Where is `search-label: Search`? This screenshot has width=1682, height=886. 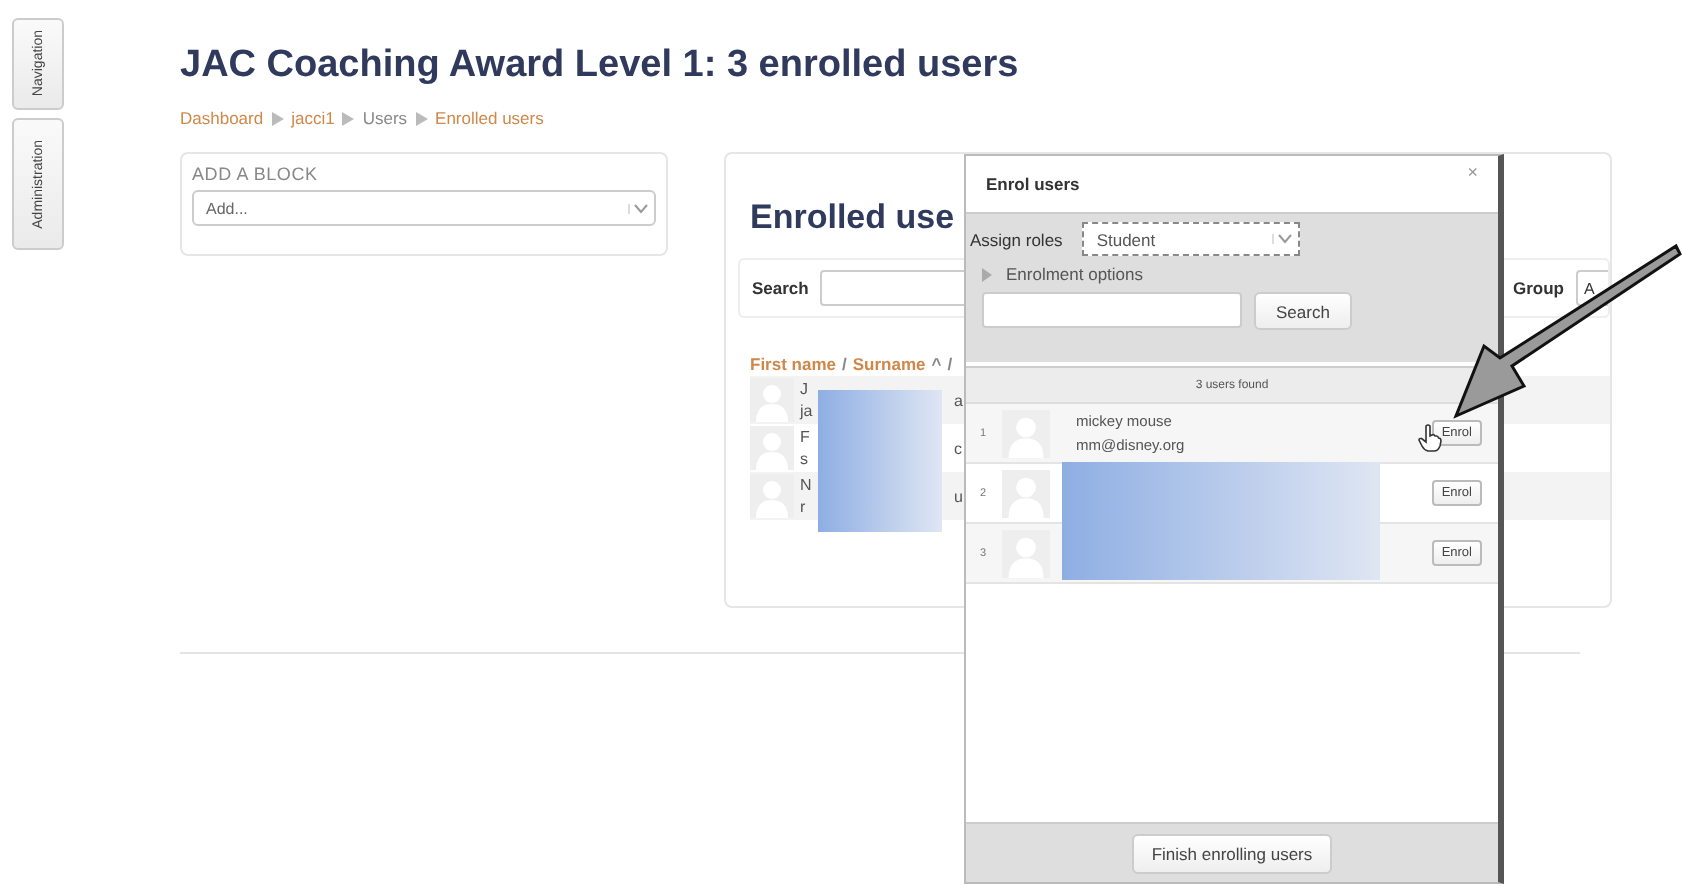
search-label: Search is located at coordinates (780, 288).